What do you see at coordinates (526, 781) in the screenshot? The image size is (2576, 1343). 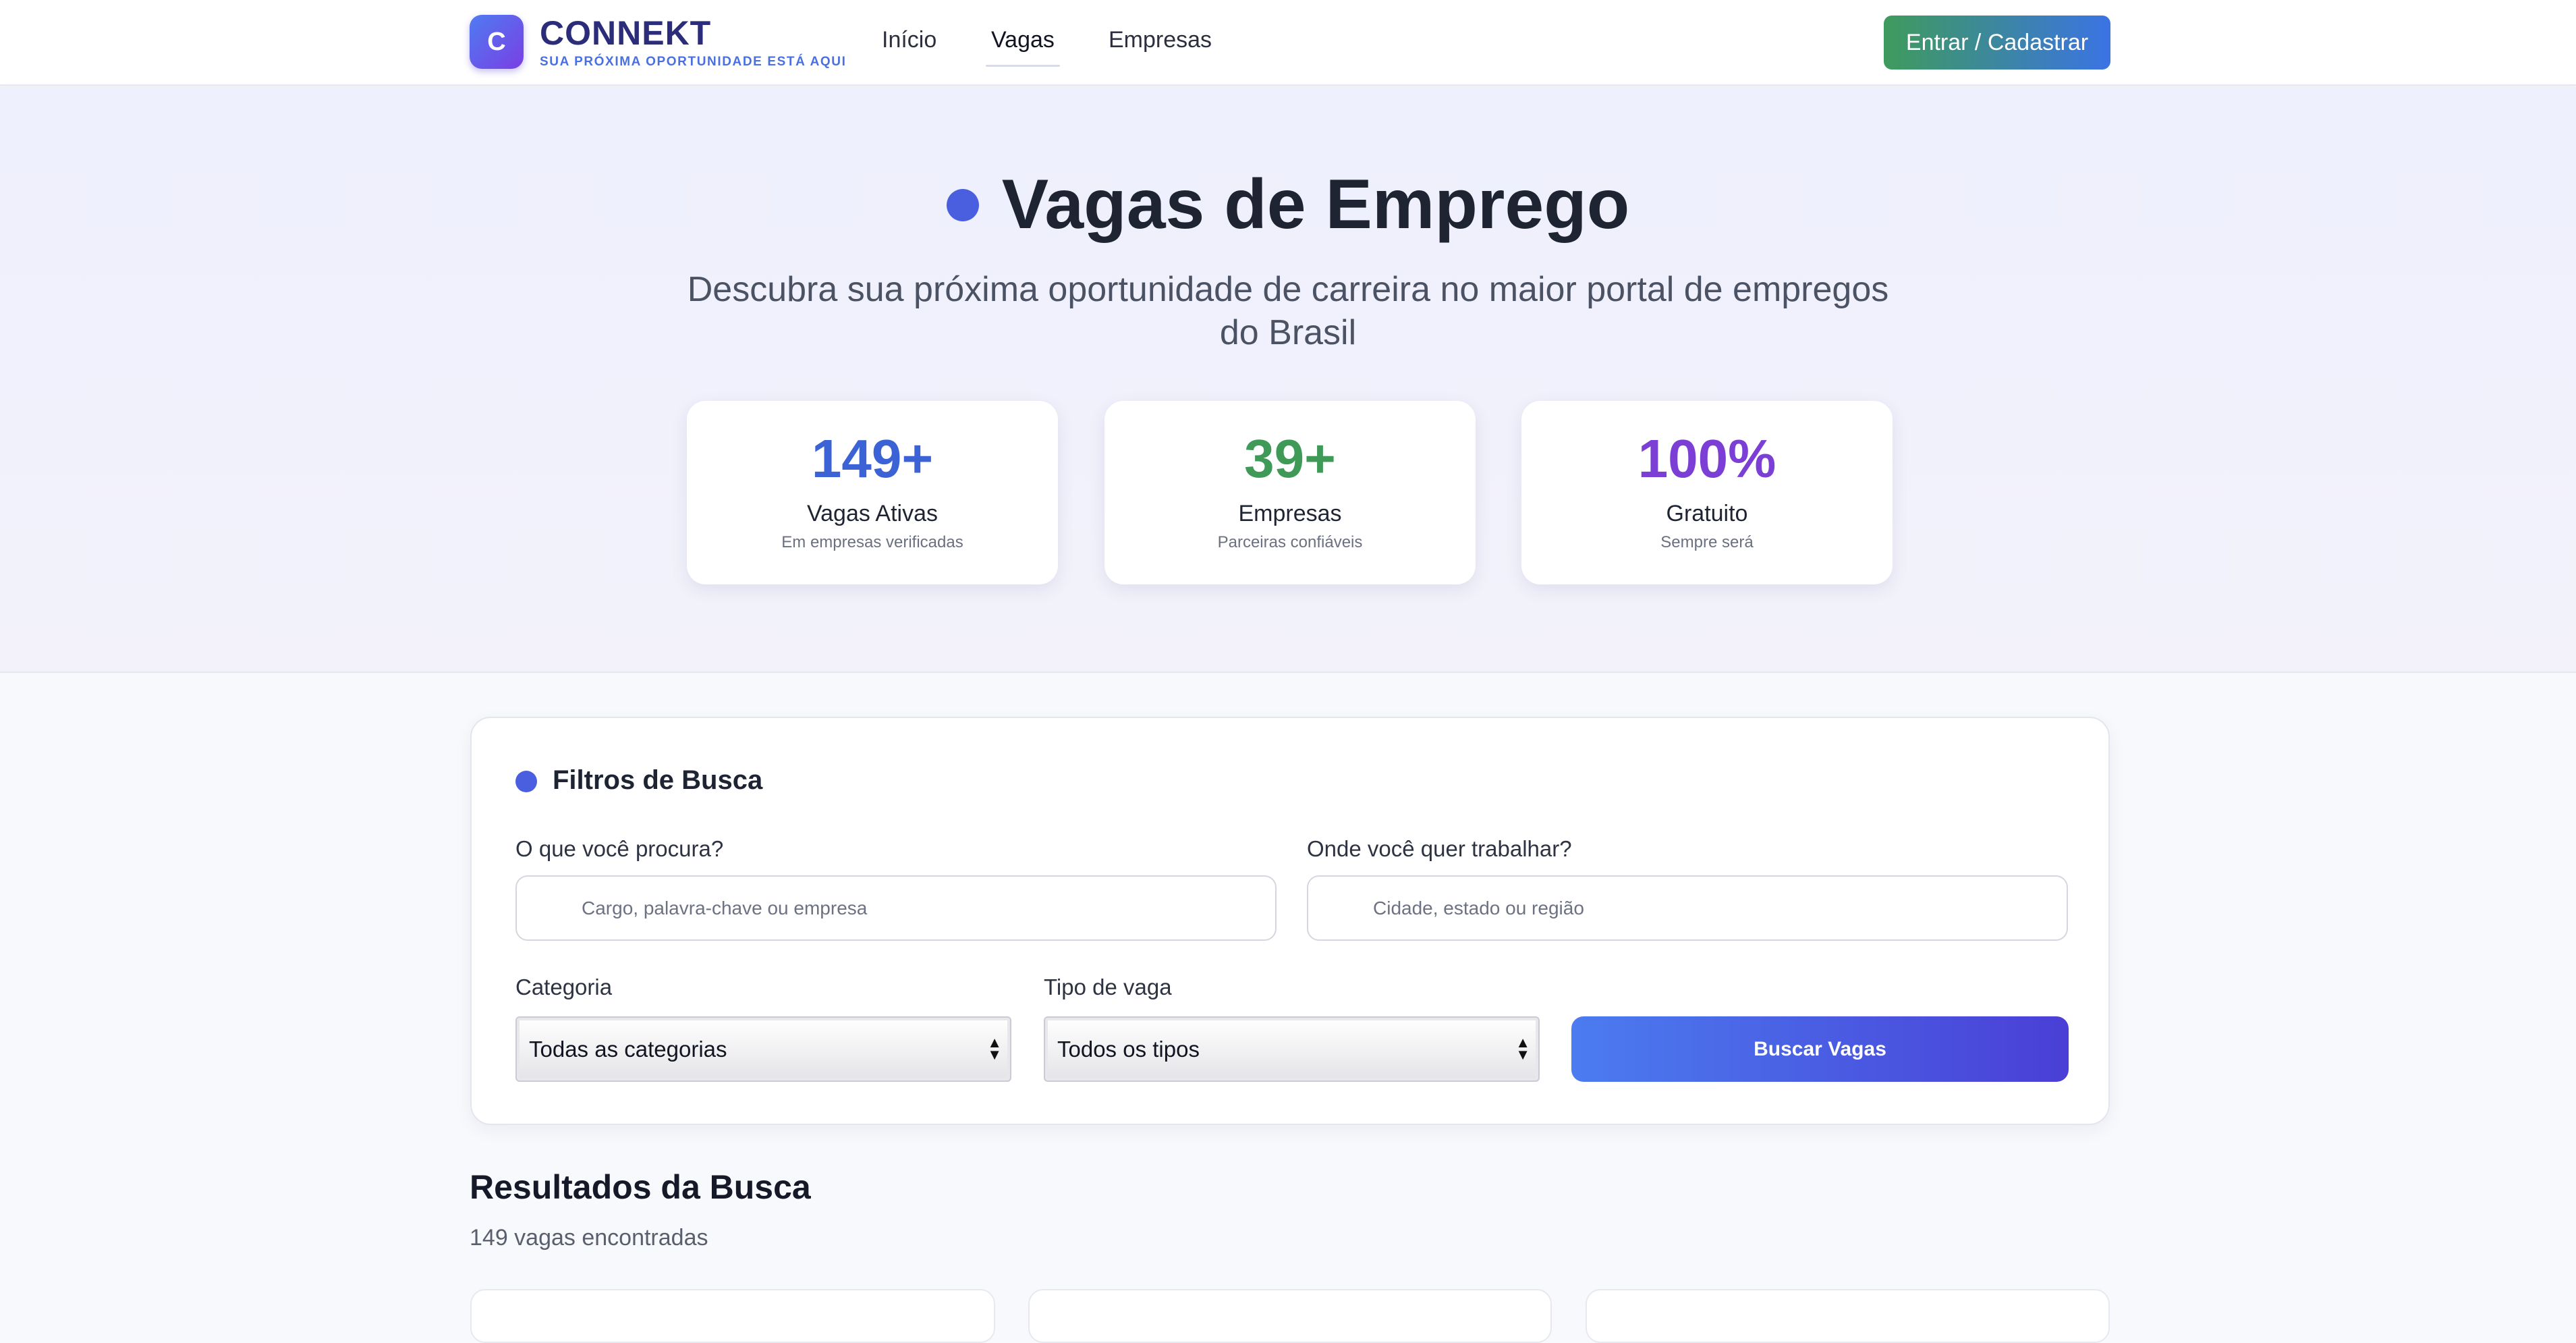 I see `filters-dot-icon` at bounding box center [526, 781].